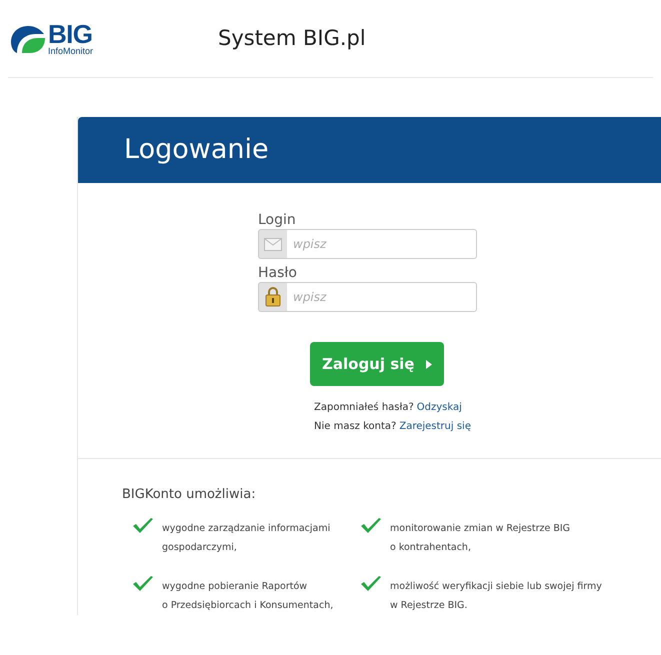 This screenshot has width=661, height=655. I want to click on feature-text: możliwość weryfikacji siebie lub swojej firmy w Rejestrze BIG., so click(496, 596).